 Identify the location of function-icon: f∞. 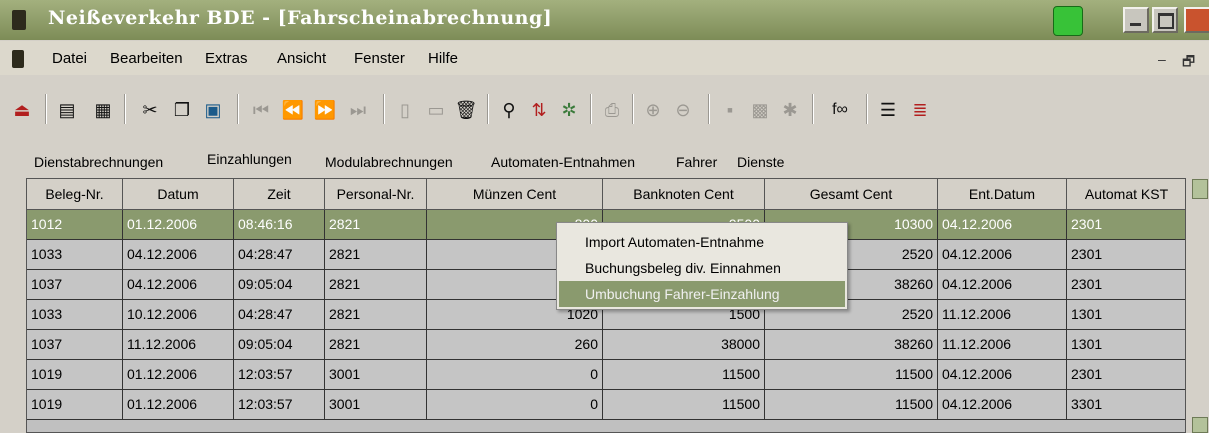
(840, 110).